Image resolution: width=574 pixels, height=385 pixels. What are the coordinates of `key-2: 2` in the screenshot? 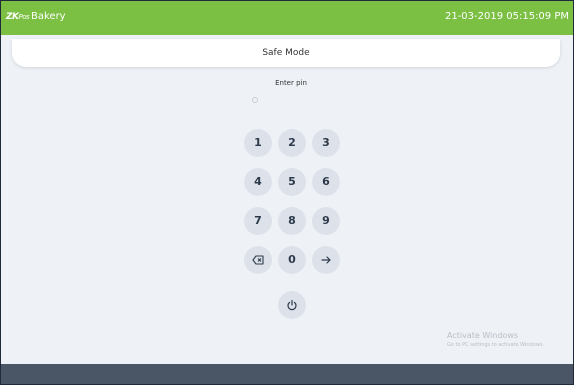 It's located at (292, 143).